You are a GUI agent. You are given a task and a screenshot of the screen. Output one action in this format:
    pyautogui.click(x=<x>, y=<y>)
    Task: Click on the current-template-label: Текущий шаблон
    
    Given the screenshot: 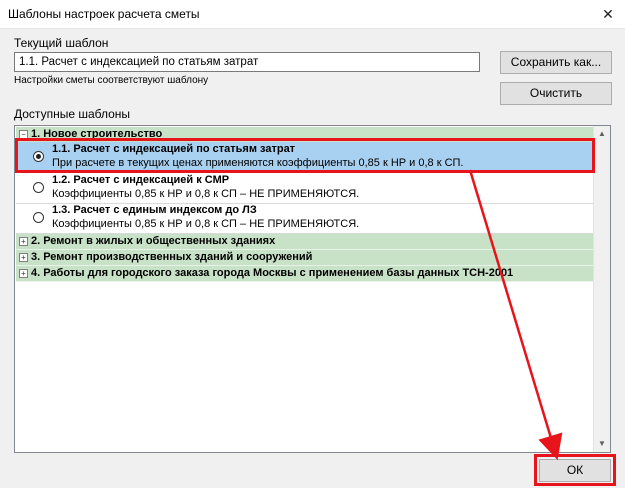 What is the action you would take?
    pyautogui.click(x=61, y=43)
    